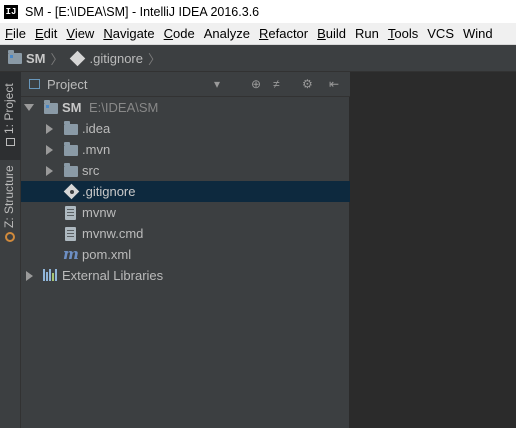  What do you see at coordinates (227, 33) in the screenshot?
I see `menu-analyze: Analyze` at bounding box center [227, 33].